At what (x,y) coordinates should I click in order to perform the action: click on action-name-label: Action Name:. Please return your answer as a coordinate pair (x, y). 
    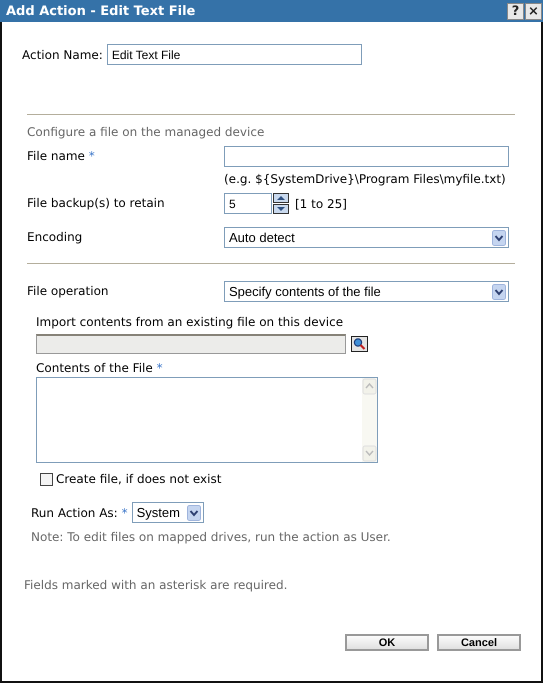
    Looking at the image, I should click on (62, 55).